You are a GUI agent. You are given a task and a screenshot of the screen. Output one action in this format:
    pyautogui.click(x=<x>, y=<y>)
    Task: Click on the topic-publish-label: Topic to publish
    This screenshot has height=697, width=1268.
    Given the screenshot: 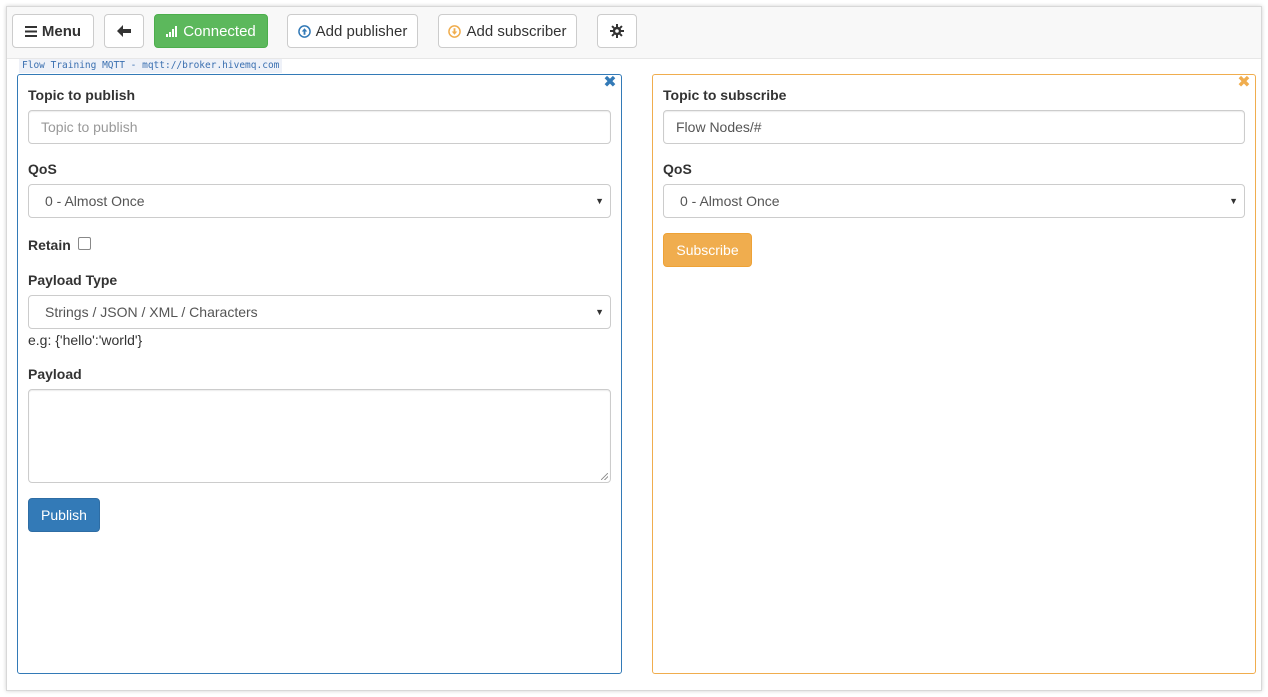 What is the action you would take?
    pyautogui.click(x=82, y=95)
    